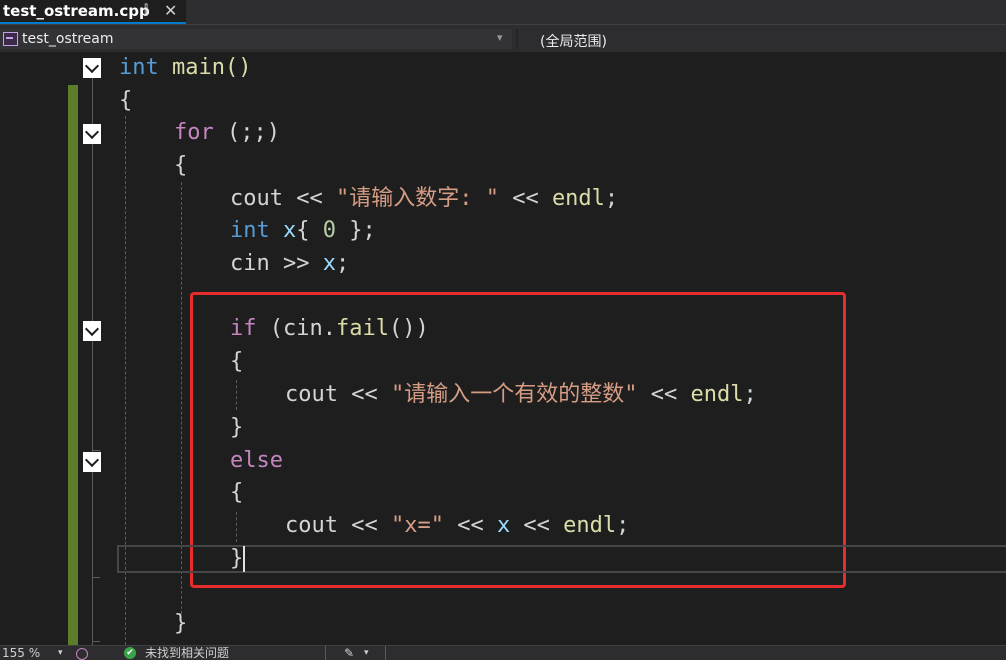 The image size is (1006, 660). I want to click on change-tracking-bar, so click(73, 365).